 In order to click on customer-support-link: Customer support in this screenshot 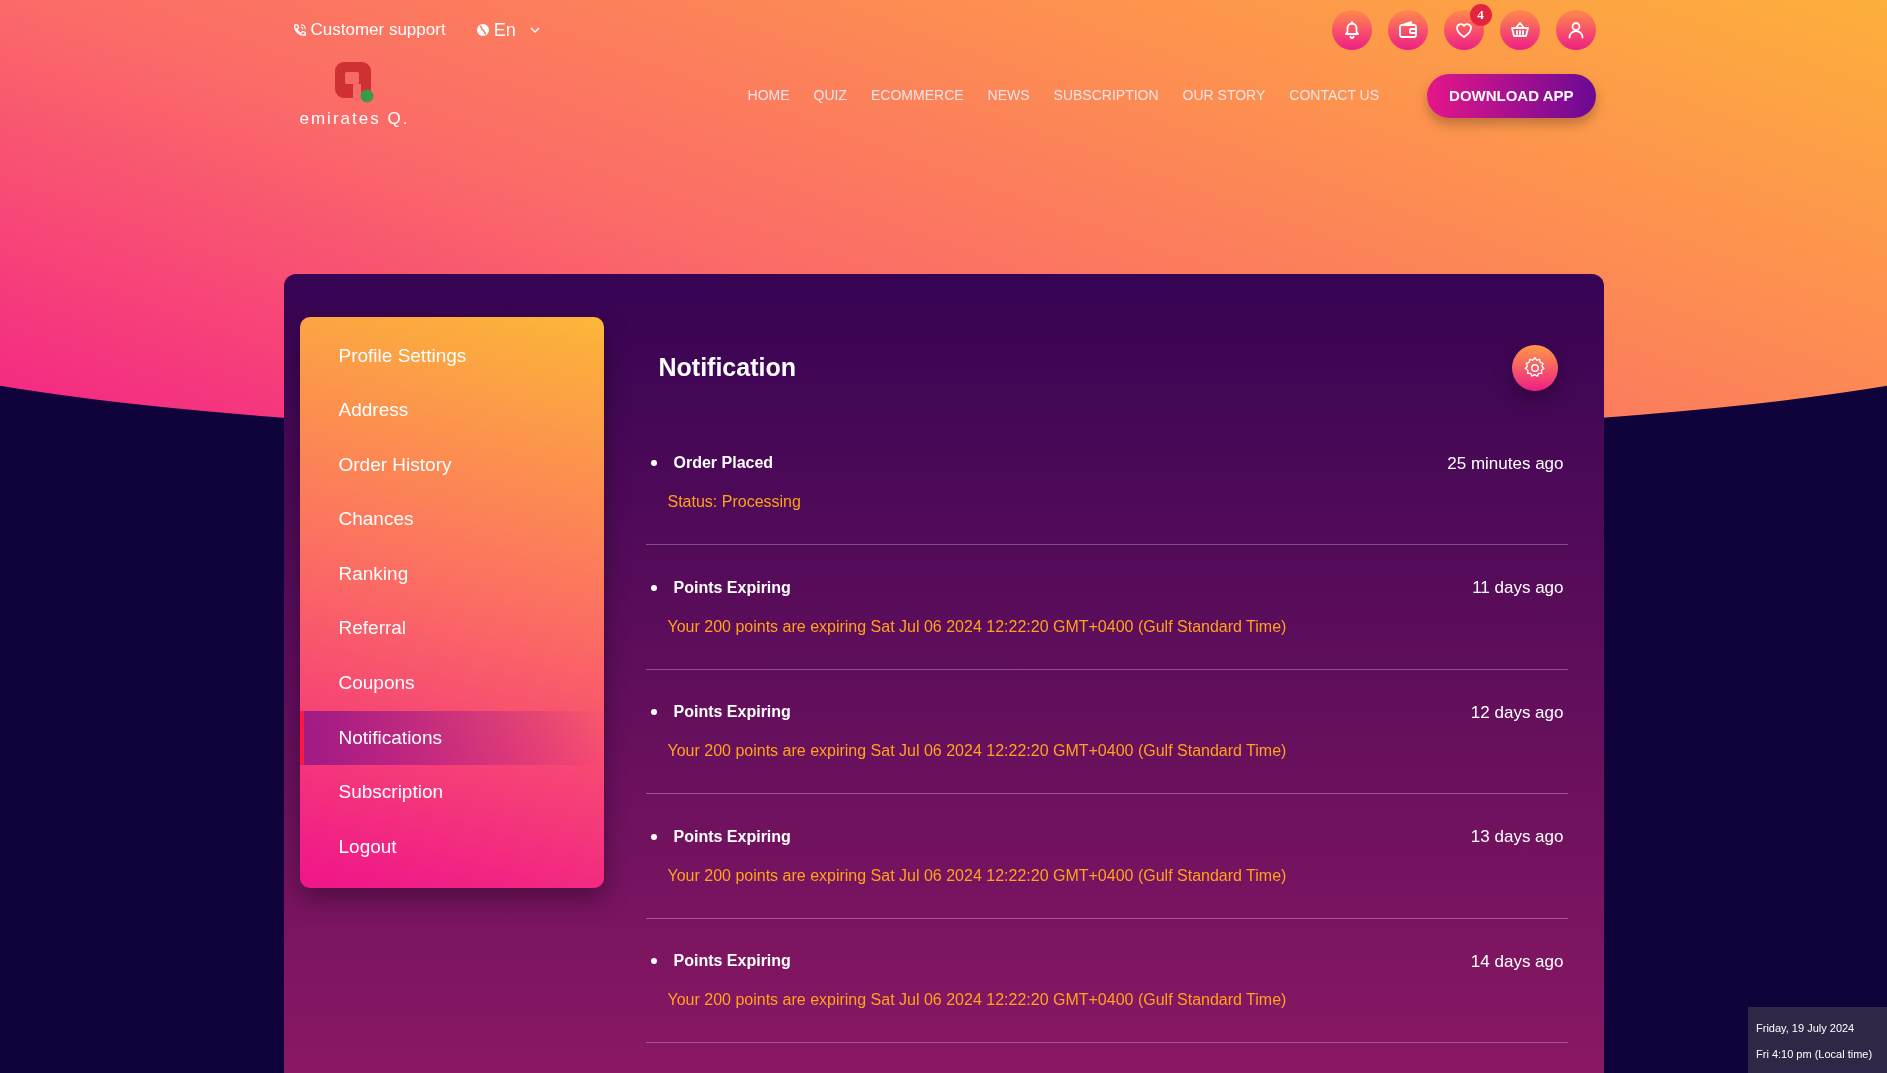, I will do `click(368, 30)`.